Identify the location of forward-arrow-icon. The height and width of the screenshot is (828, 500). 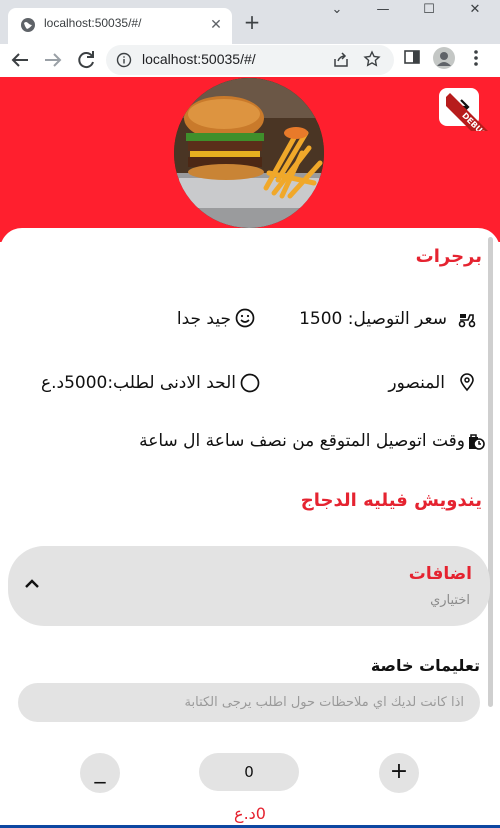
(53, 60).